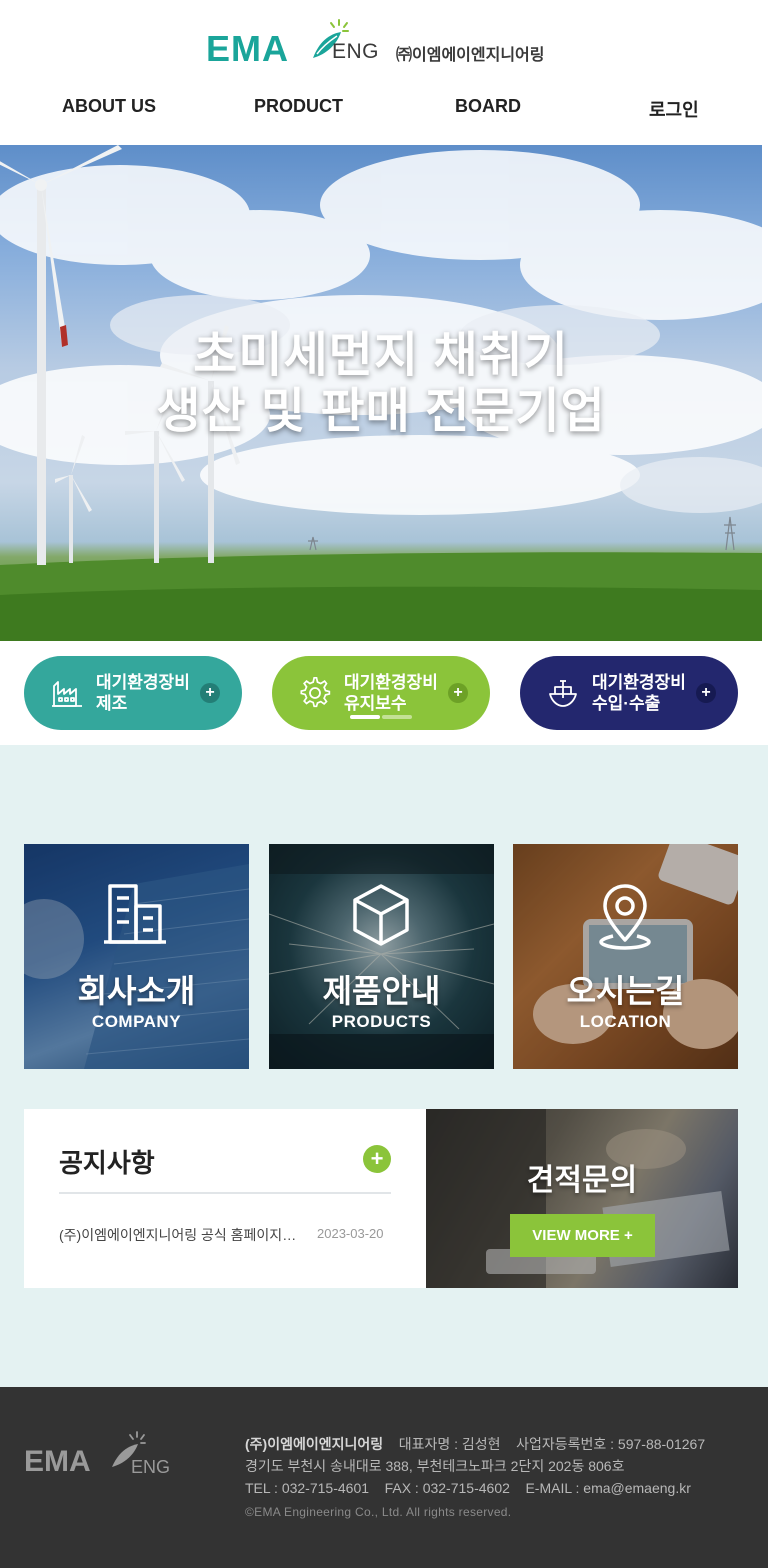  What do you see at coordinates (381, 384) in the screenshot?
I see `hero-headline: 초미세먼지 채취기 생산 및 판매 전문기업` at bounding box center [381, 384].